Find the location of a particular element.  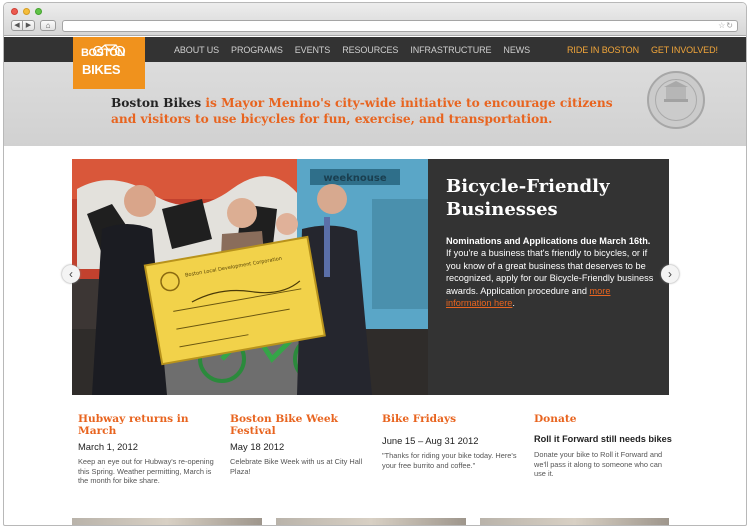

column-date: March 1, 2012 is located at coordinates (108, 446).